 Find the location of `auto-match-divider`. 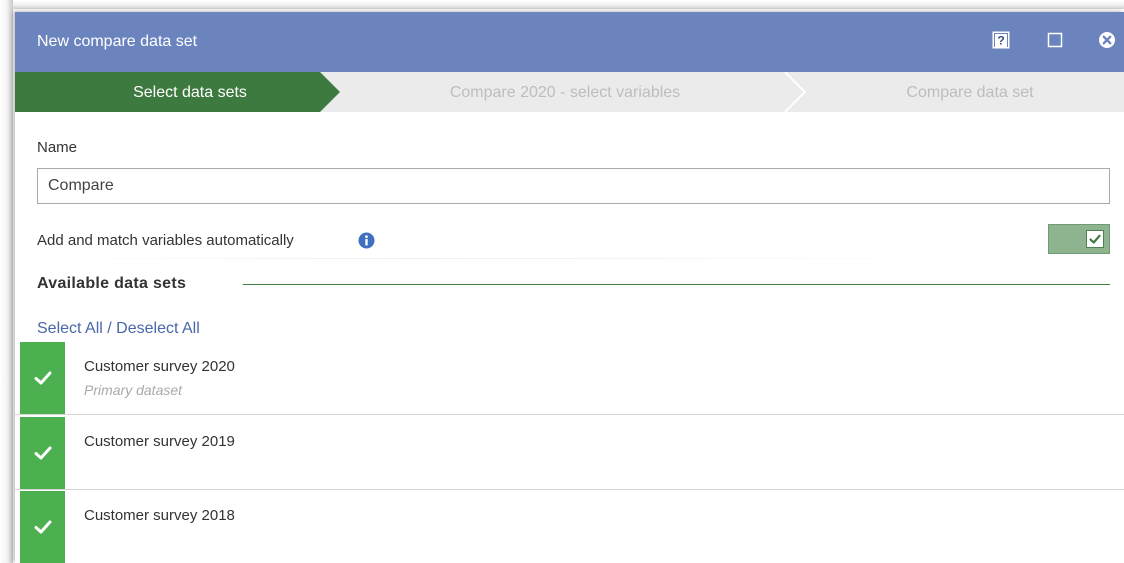

auto-match-divider is located at coordinates (512, 258).